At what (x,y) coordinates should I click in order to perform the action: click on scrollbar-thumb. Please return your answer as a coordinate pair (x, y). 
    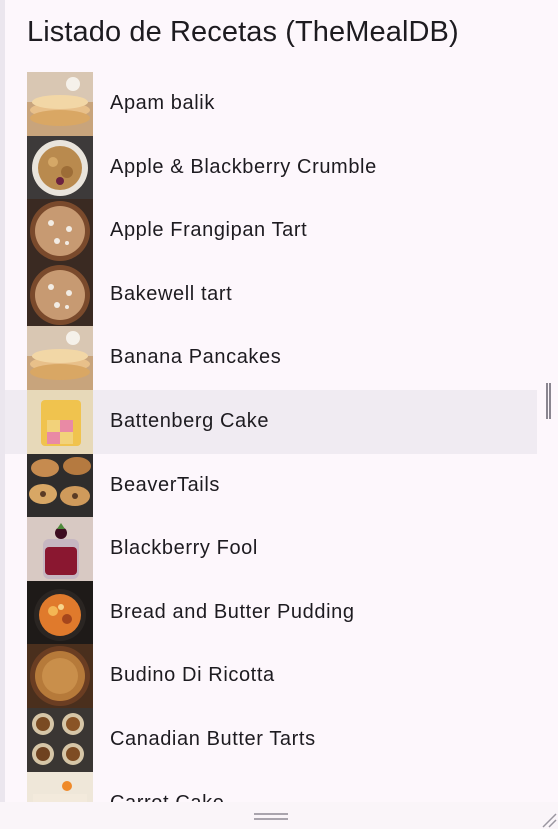
    Looking at the image, I should click on (548, 401).